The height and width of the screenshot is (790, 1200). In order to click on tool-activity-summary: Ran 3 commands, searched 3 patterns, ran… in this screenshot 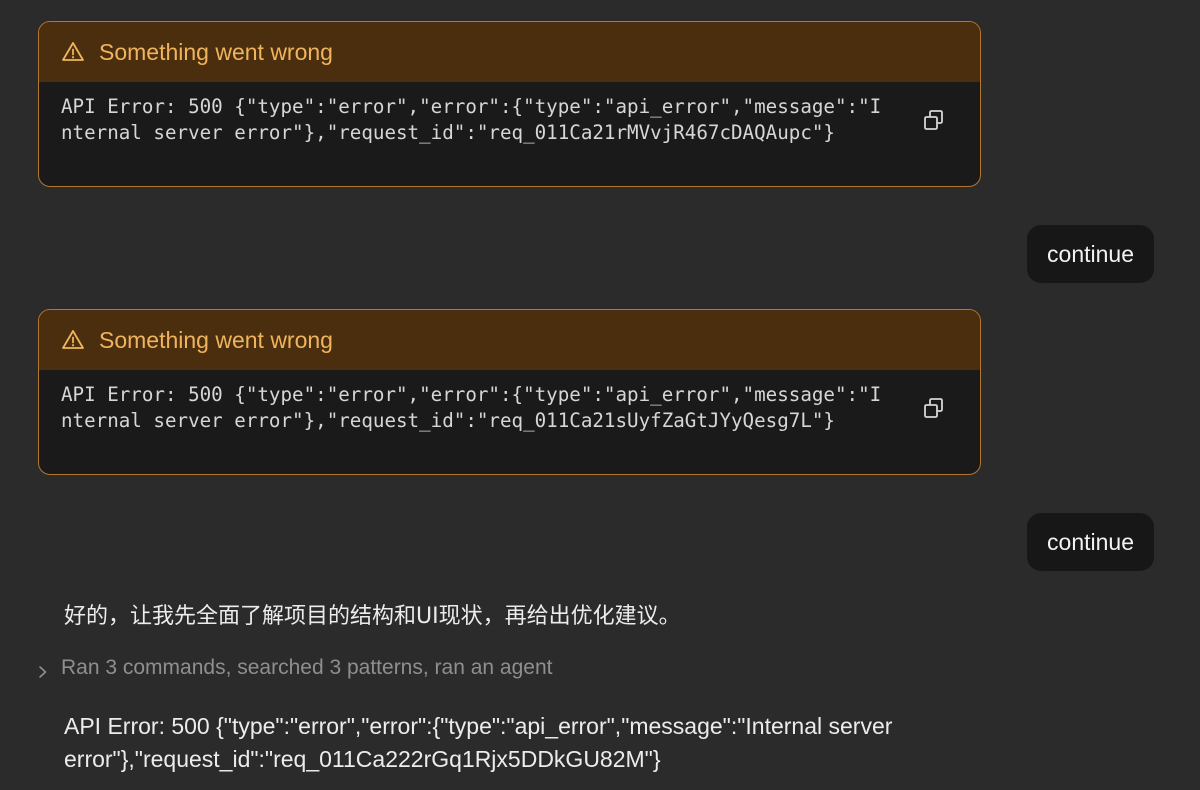, I will do `click(294, 668)`.